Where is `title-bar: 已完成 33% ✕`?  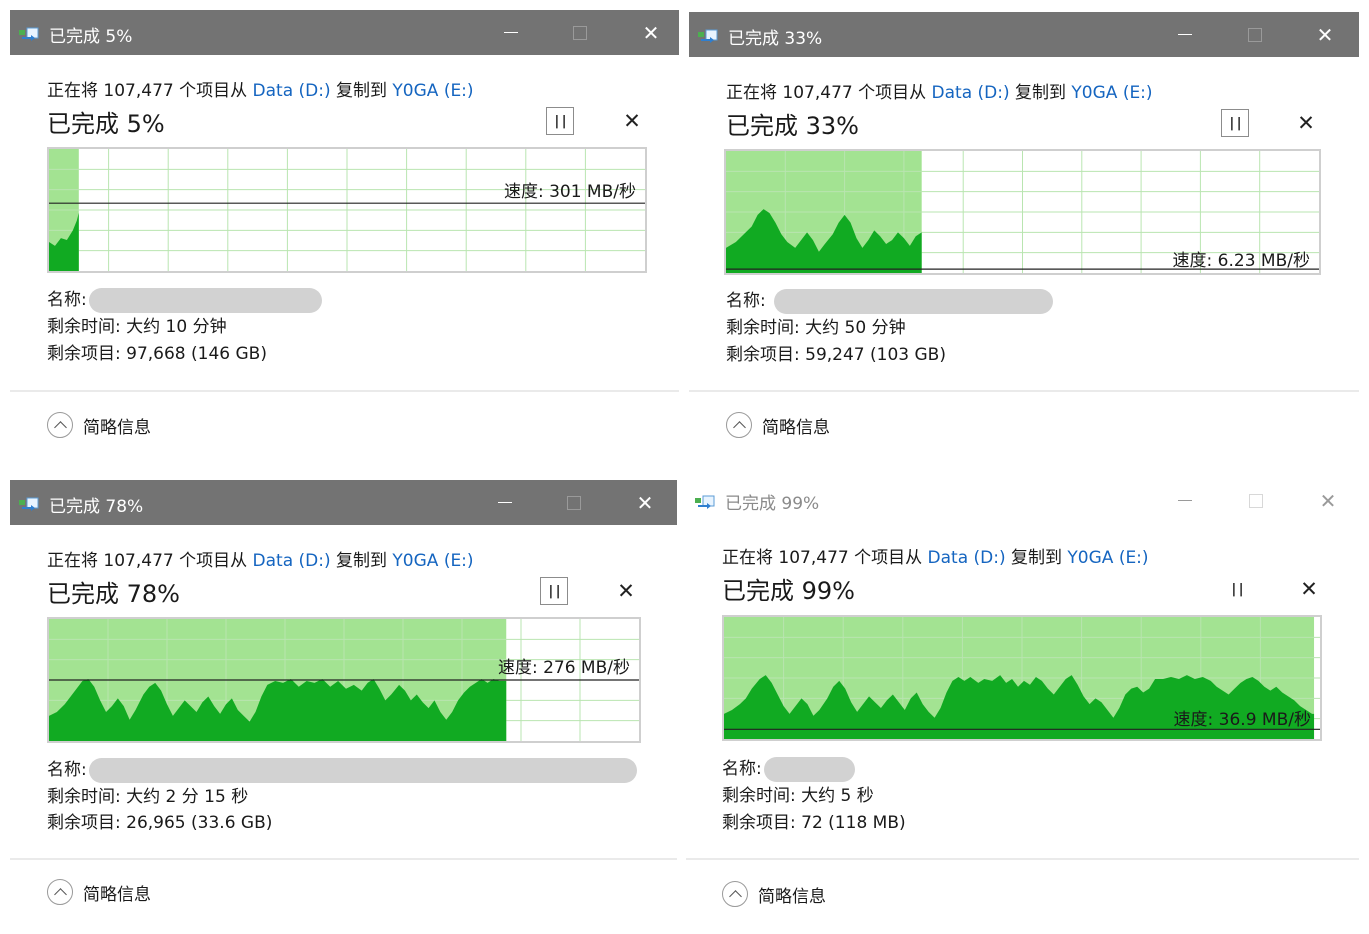
title-bar: 已完成 33% ✕ is located at coordinates (1024, 34).